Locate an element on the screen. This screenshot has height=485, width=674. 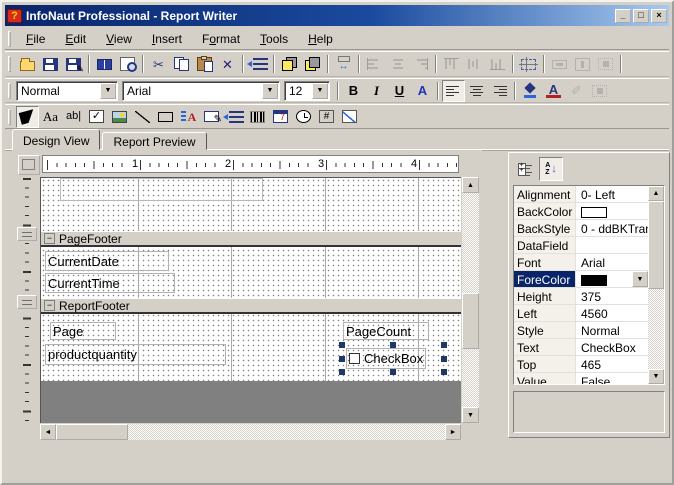
tab-design-view: Design View is located at coordinates (56, 139).